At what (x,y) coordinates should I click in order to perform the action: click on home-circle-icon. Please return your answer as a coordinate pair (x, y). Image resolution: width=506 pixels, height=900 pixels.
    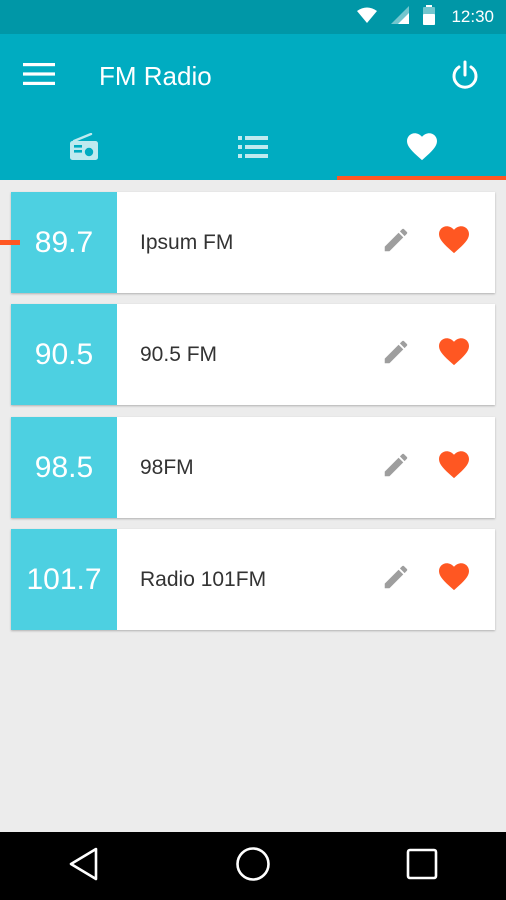
    Looking at the image, I should click on (253, 866).